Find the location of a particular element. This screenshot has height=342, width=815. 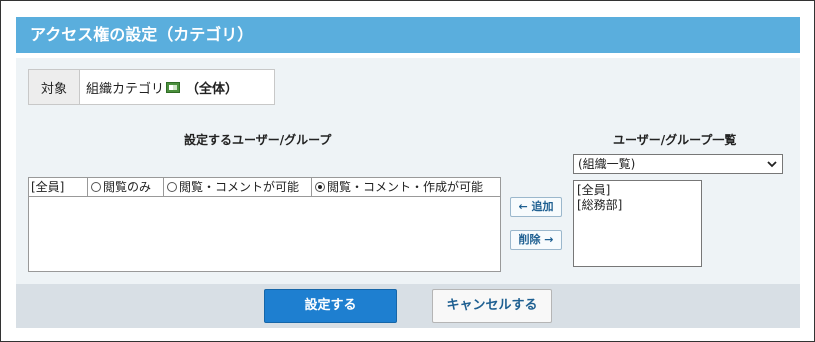

target-label: 対象 is located at coordinates (54, 87).